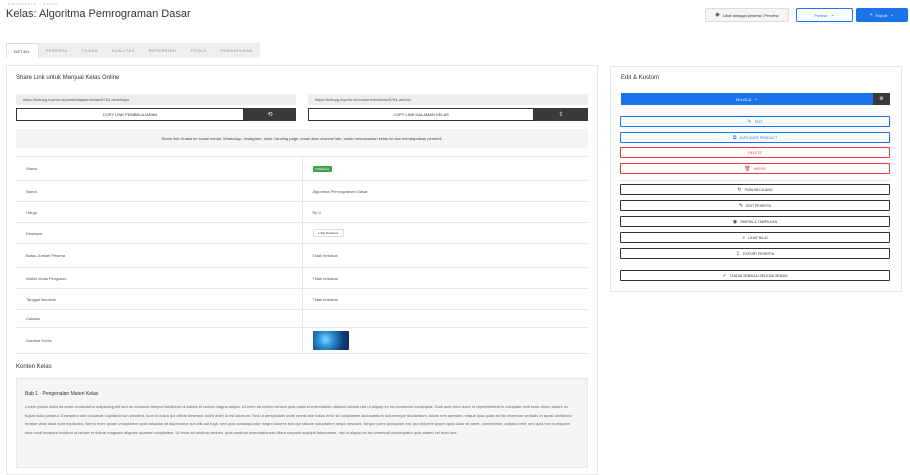 This screenshot has height=475, width=910. What do you see at coordinates (739, 189) in the screenshot?
I see `refresh-icon: ↻` at bounding box center [739, 189].